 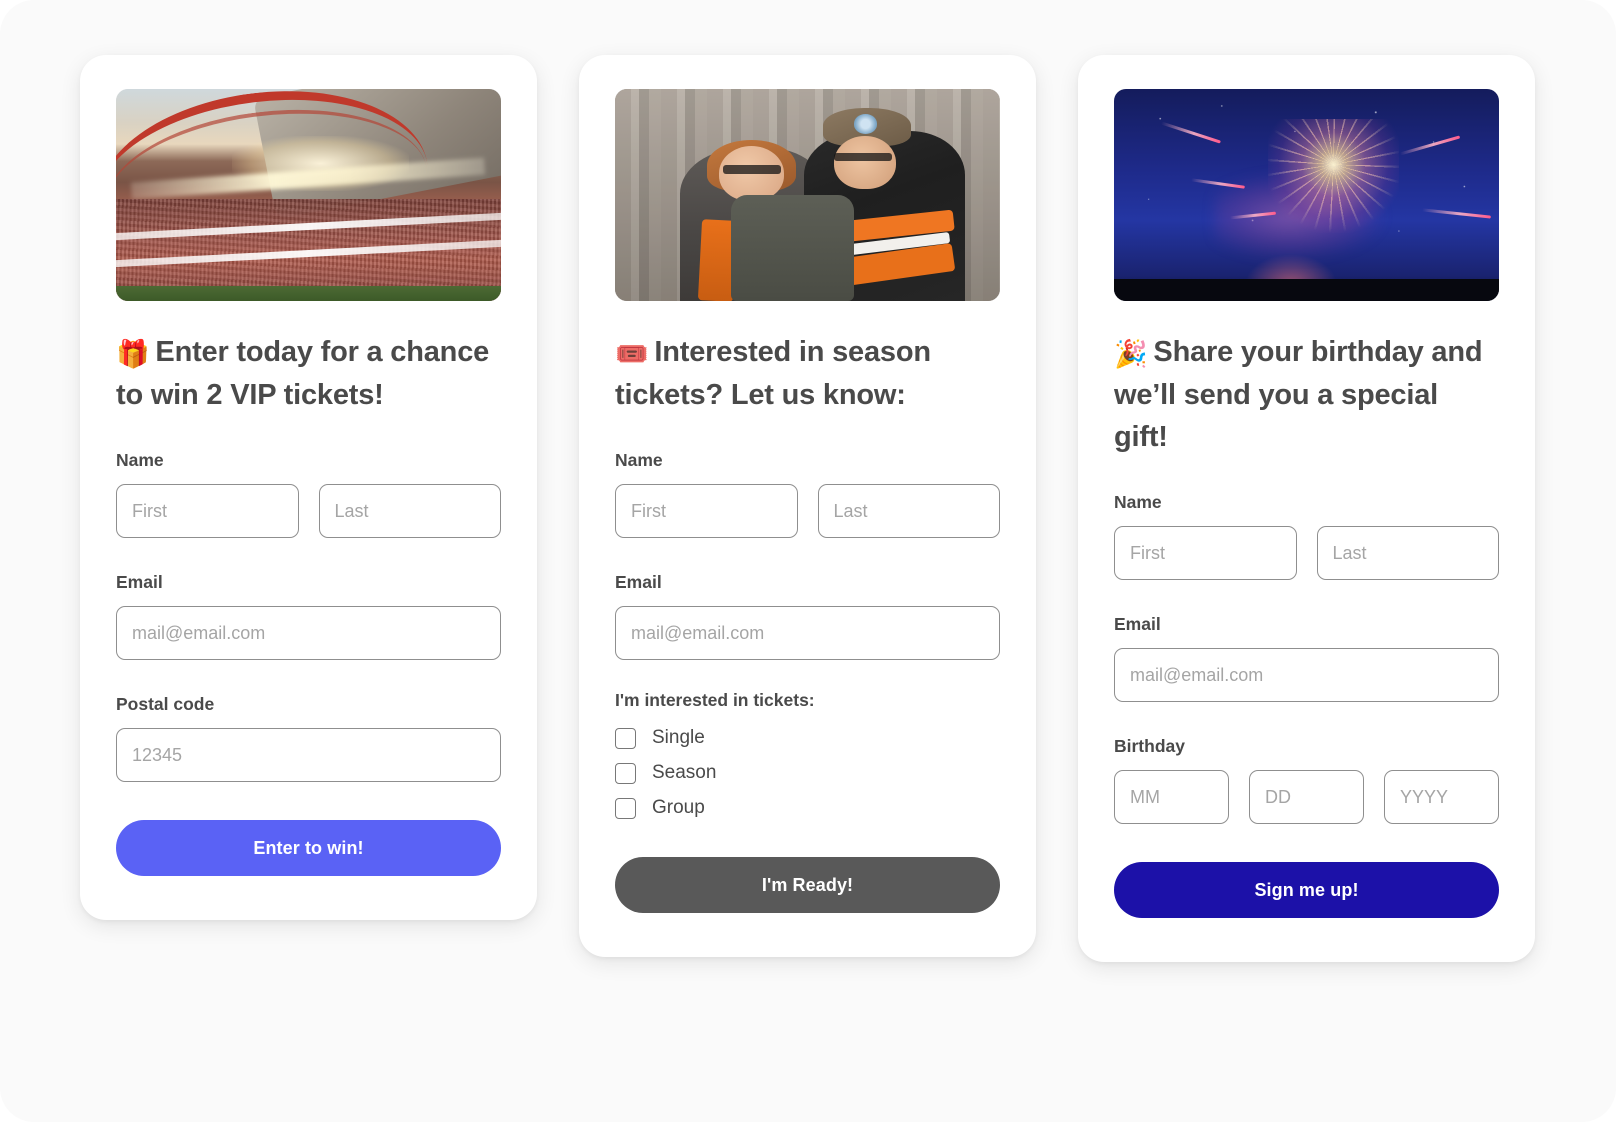 What do you see at coordinates (807, 885) in the screenshot?
I see `im-ready-button: I'm Ready!` at bounding box center [807, 885].